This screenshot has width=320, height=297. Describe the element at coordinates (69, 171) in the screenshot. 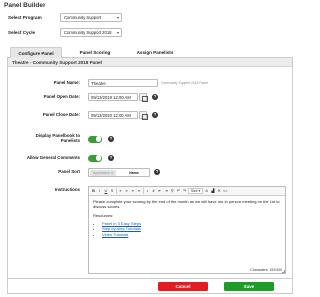

I see `panel-sort-label: Panel Sort` at that location.